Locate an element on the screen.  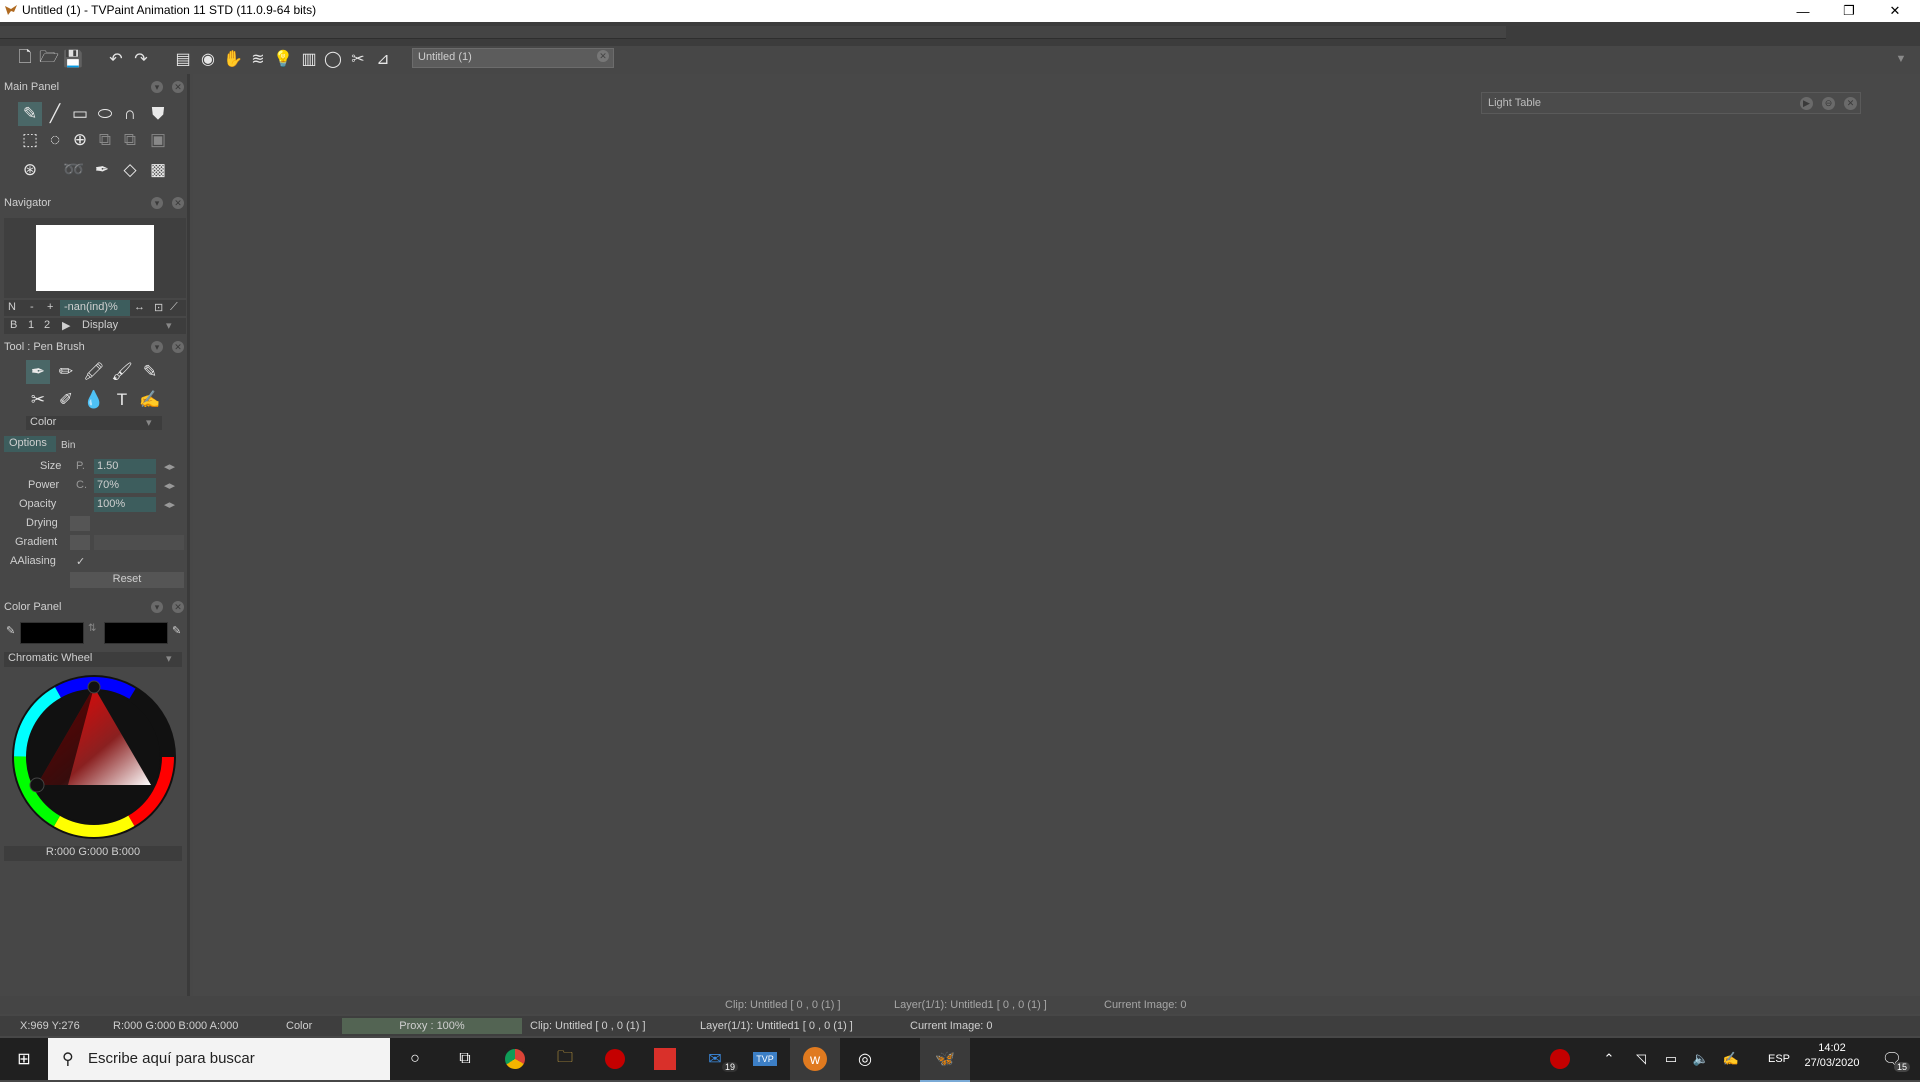
undo-icon: ↶ is located at coordinates (116, 59).